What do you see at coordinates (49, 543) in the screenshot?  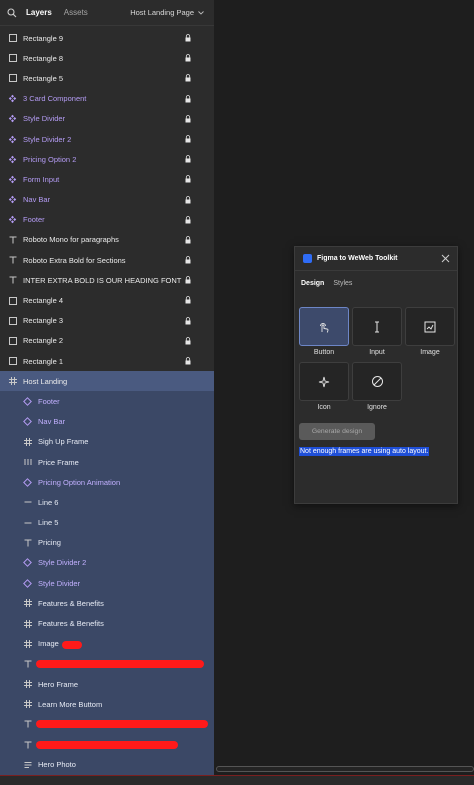 I see `layer-label: Pricing` at bounding box center [49, 543].